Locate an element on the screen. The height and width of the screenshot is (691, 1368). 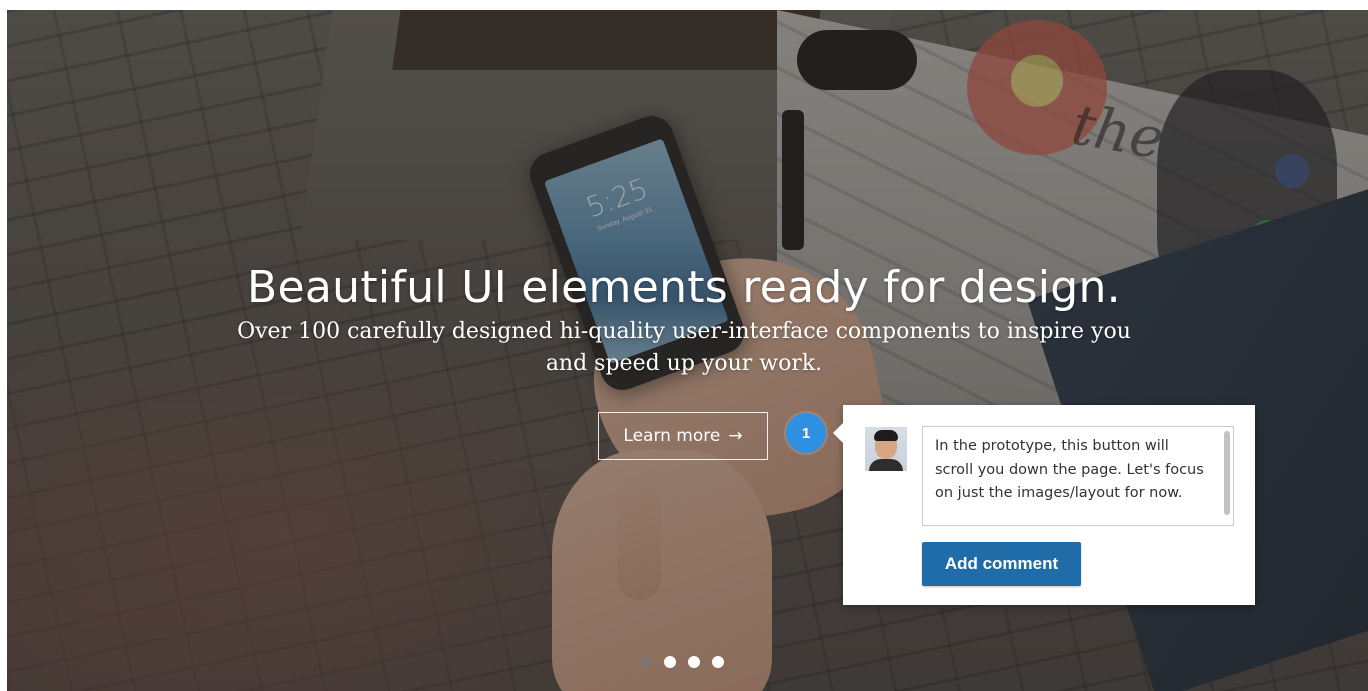
comment-scrollbar is located at coordinates (1227, 473).